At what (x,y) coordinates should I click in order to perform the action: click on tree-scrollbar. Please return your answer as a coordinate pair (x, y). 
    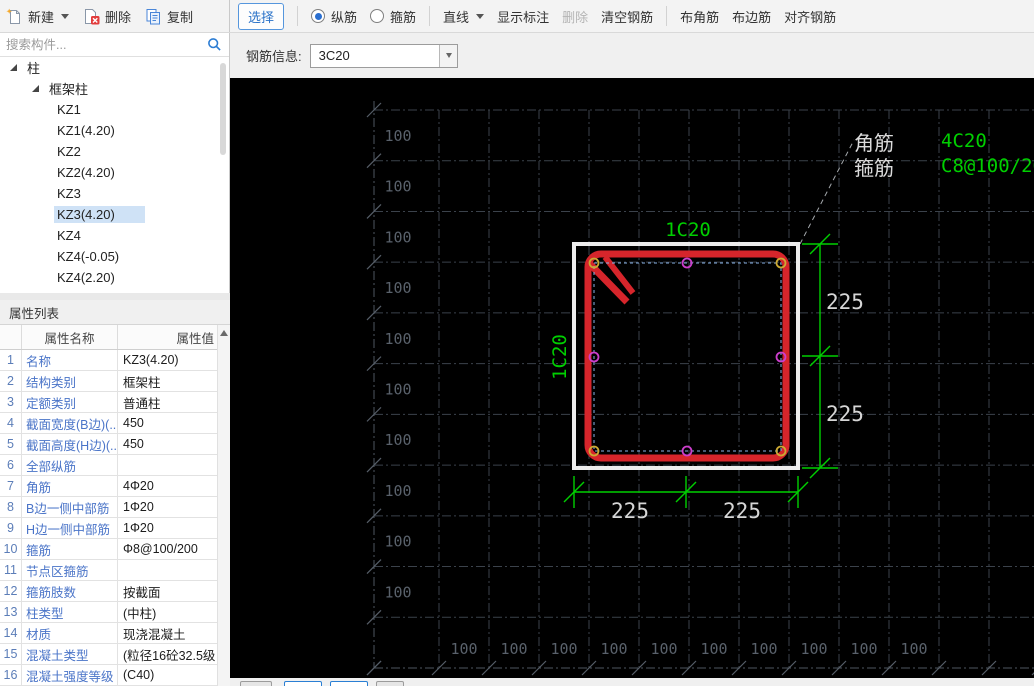
    Looking at the image, I should click on (223, 109).